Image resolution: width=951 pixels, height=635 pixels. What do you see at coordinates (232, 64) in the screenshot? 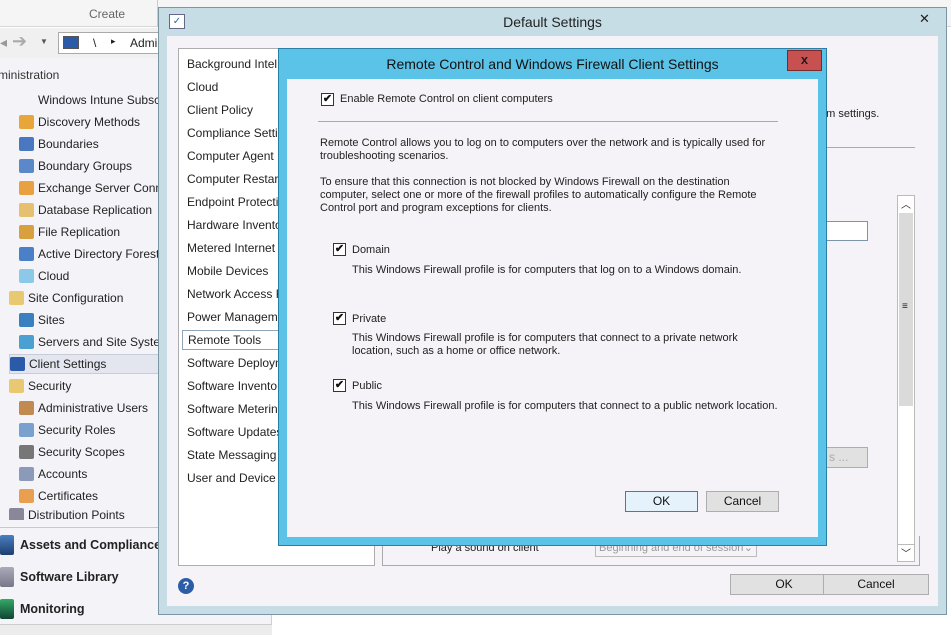
I see `category-item: Background Intel` at bounding box center [232, 64].